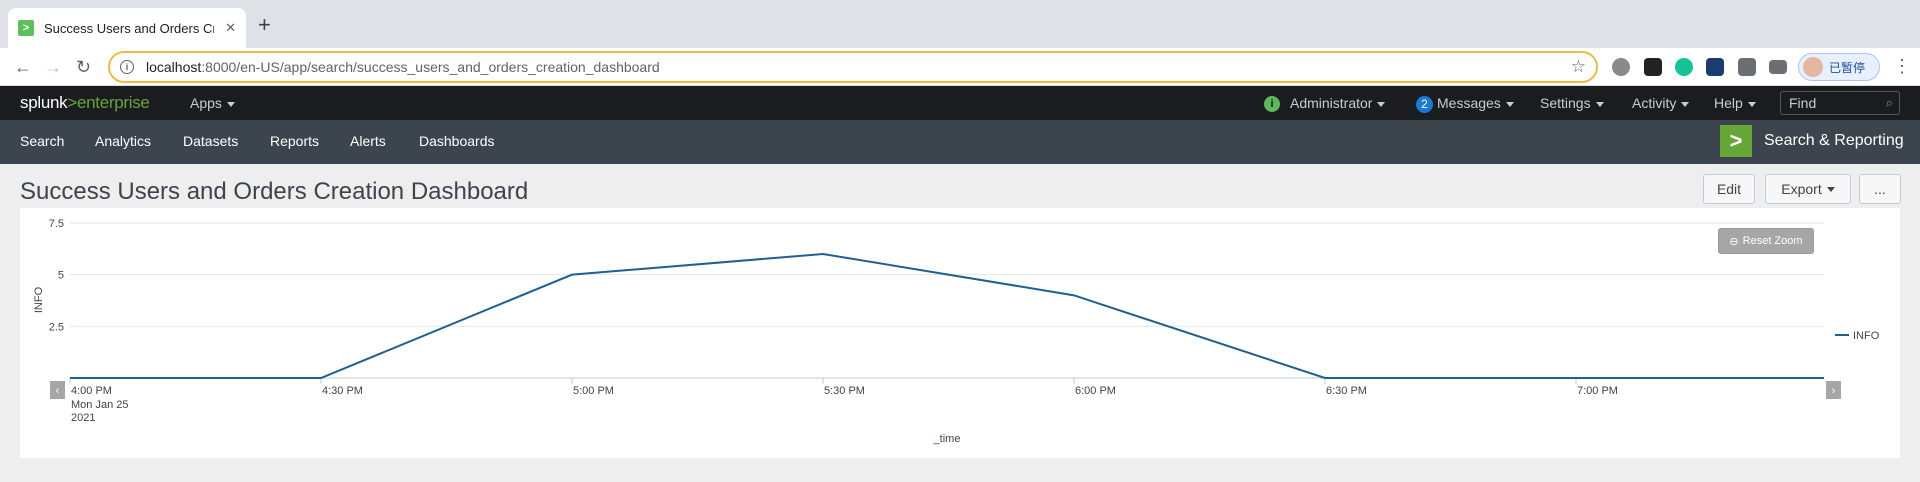  I want to click on puzzle-extensions-icon, so click(1747, 67).